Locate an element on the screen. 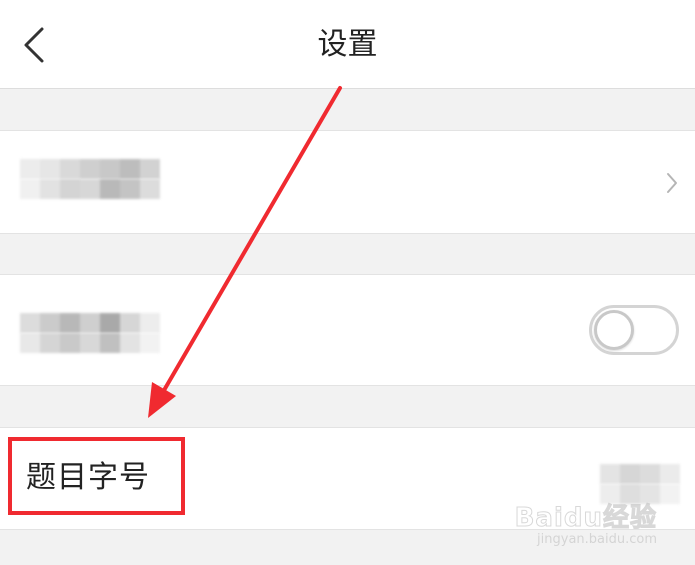 This screenshot has width=695, height=565. toggle-switch is located at coordinates (634, 330).